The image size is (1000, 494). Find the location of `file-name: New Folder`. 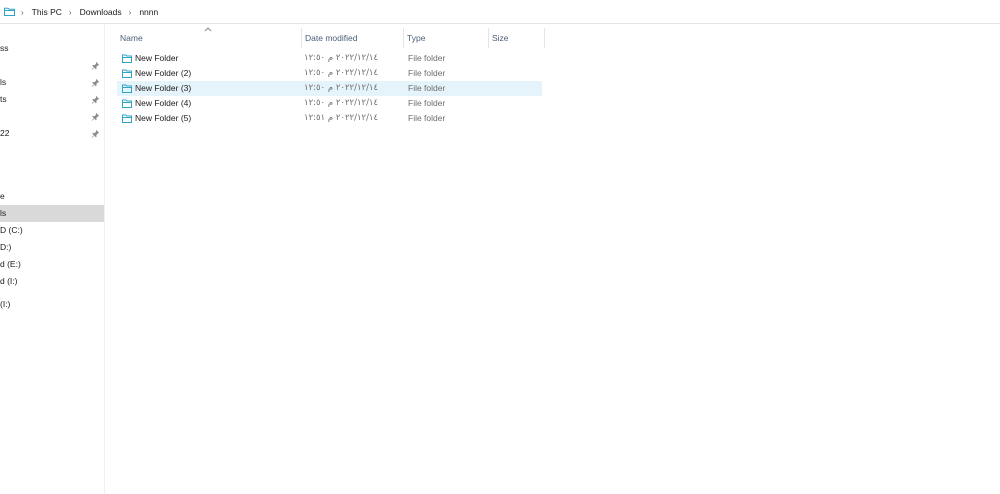

file-name: New Folder is located at coordinates (157, 58).